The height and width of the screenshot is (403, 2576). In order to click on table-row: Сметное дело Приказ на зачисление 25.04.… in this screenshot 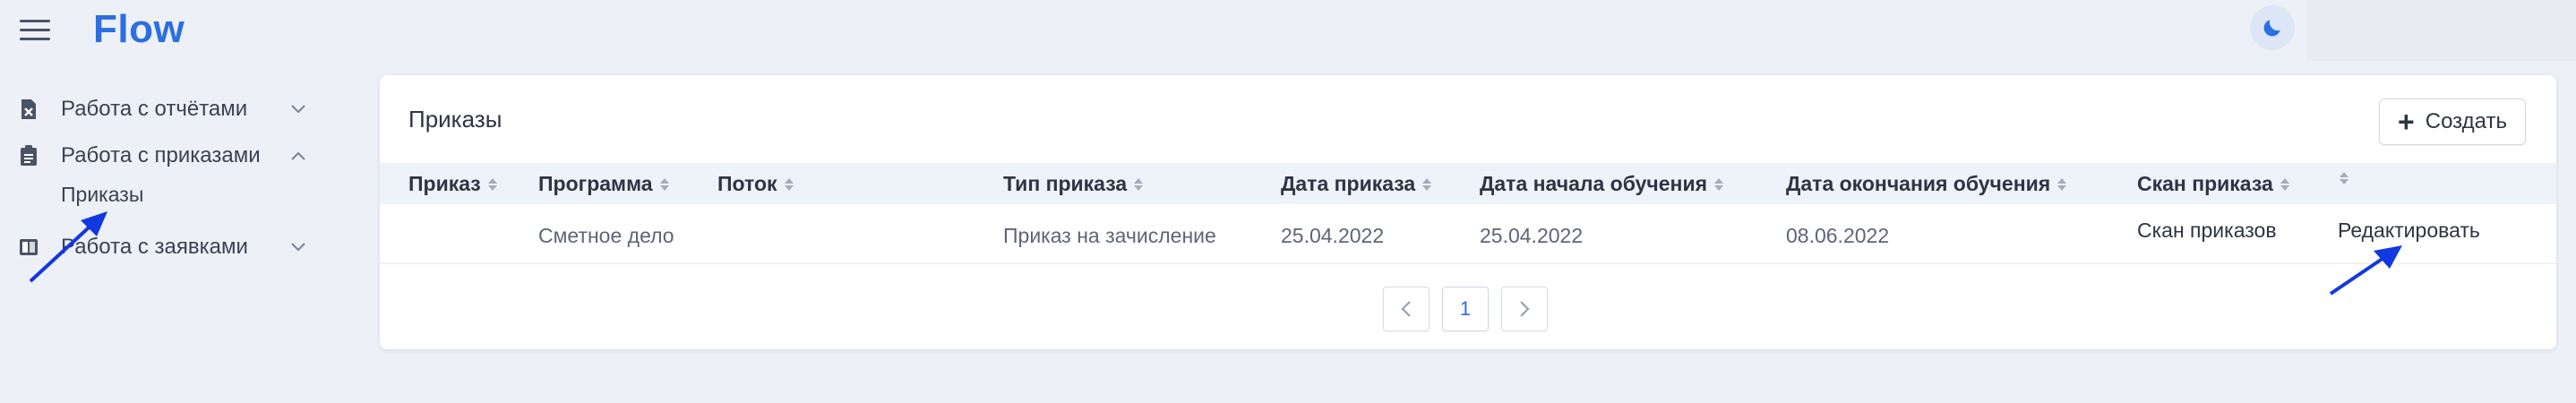, I will do `click(1468, 234)`.